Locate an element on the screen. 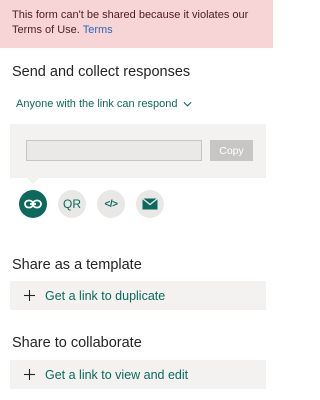  template-section-title: Share as a template is located at coordinates (77, 265).